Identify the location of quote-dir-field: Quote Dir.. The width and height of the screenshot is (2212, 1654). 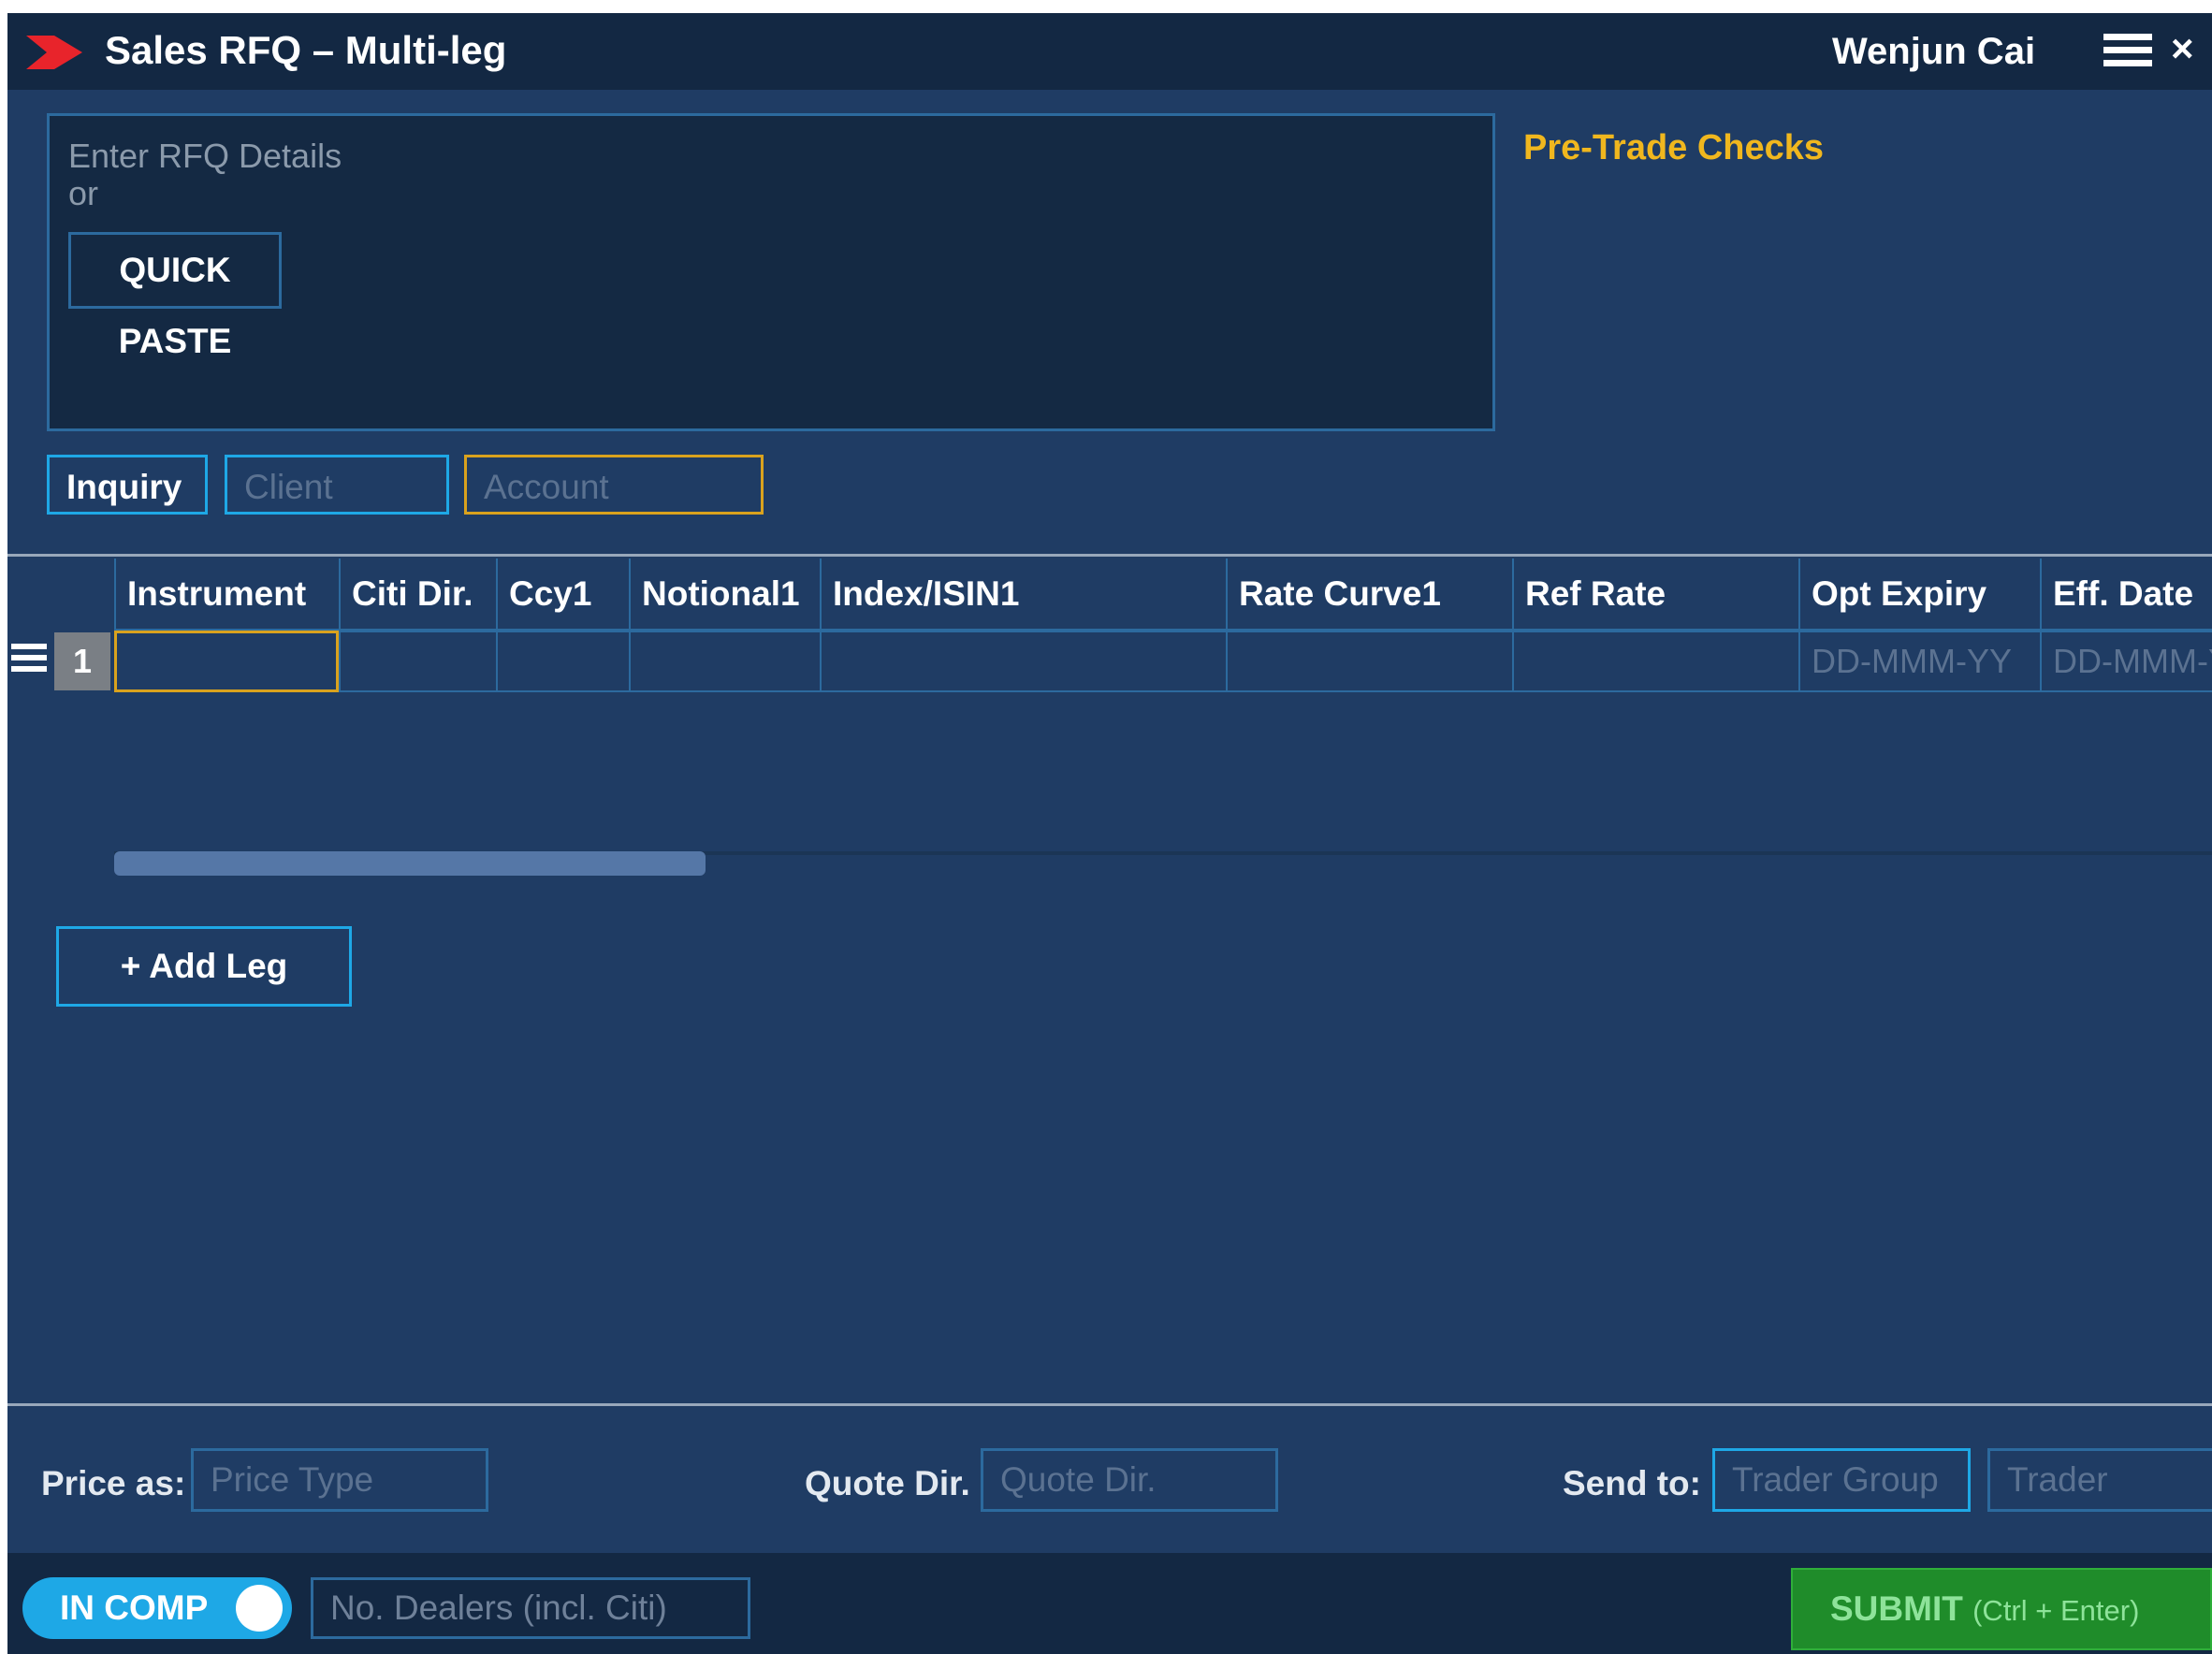
(1129, 1480).